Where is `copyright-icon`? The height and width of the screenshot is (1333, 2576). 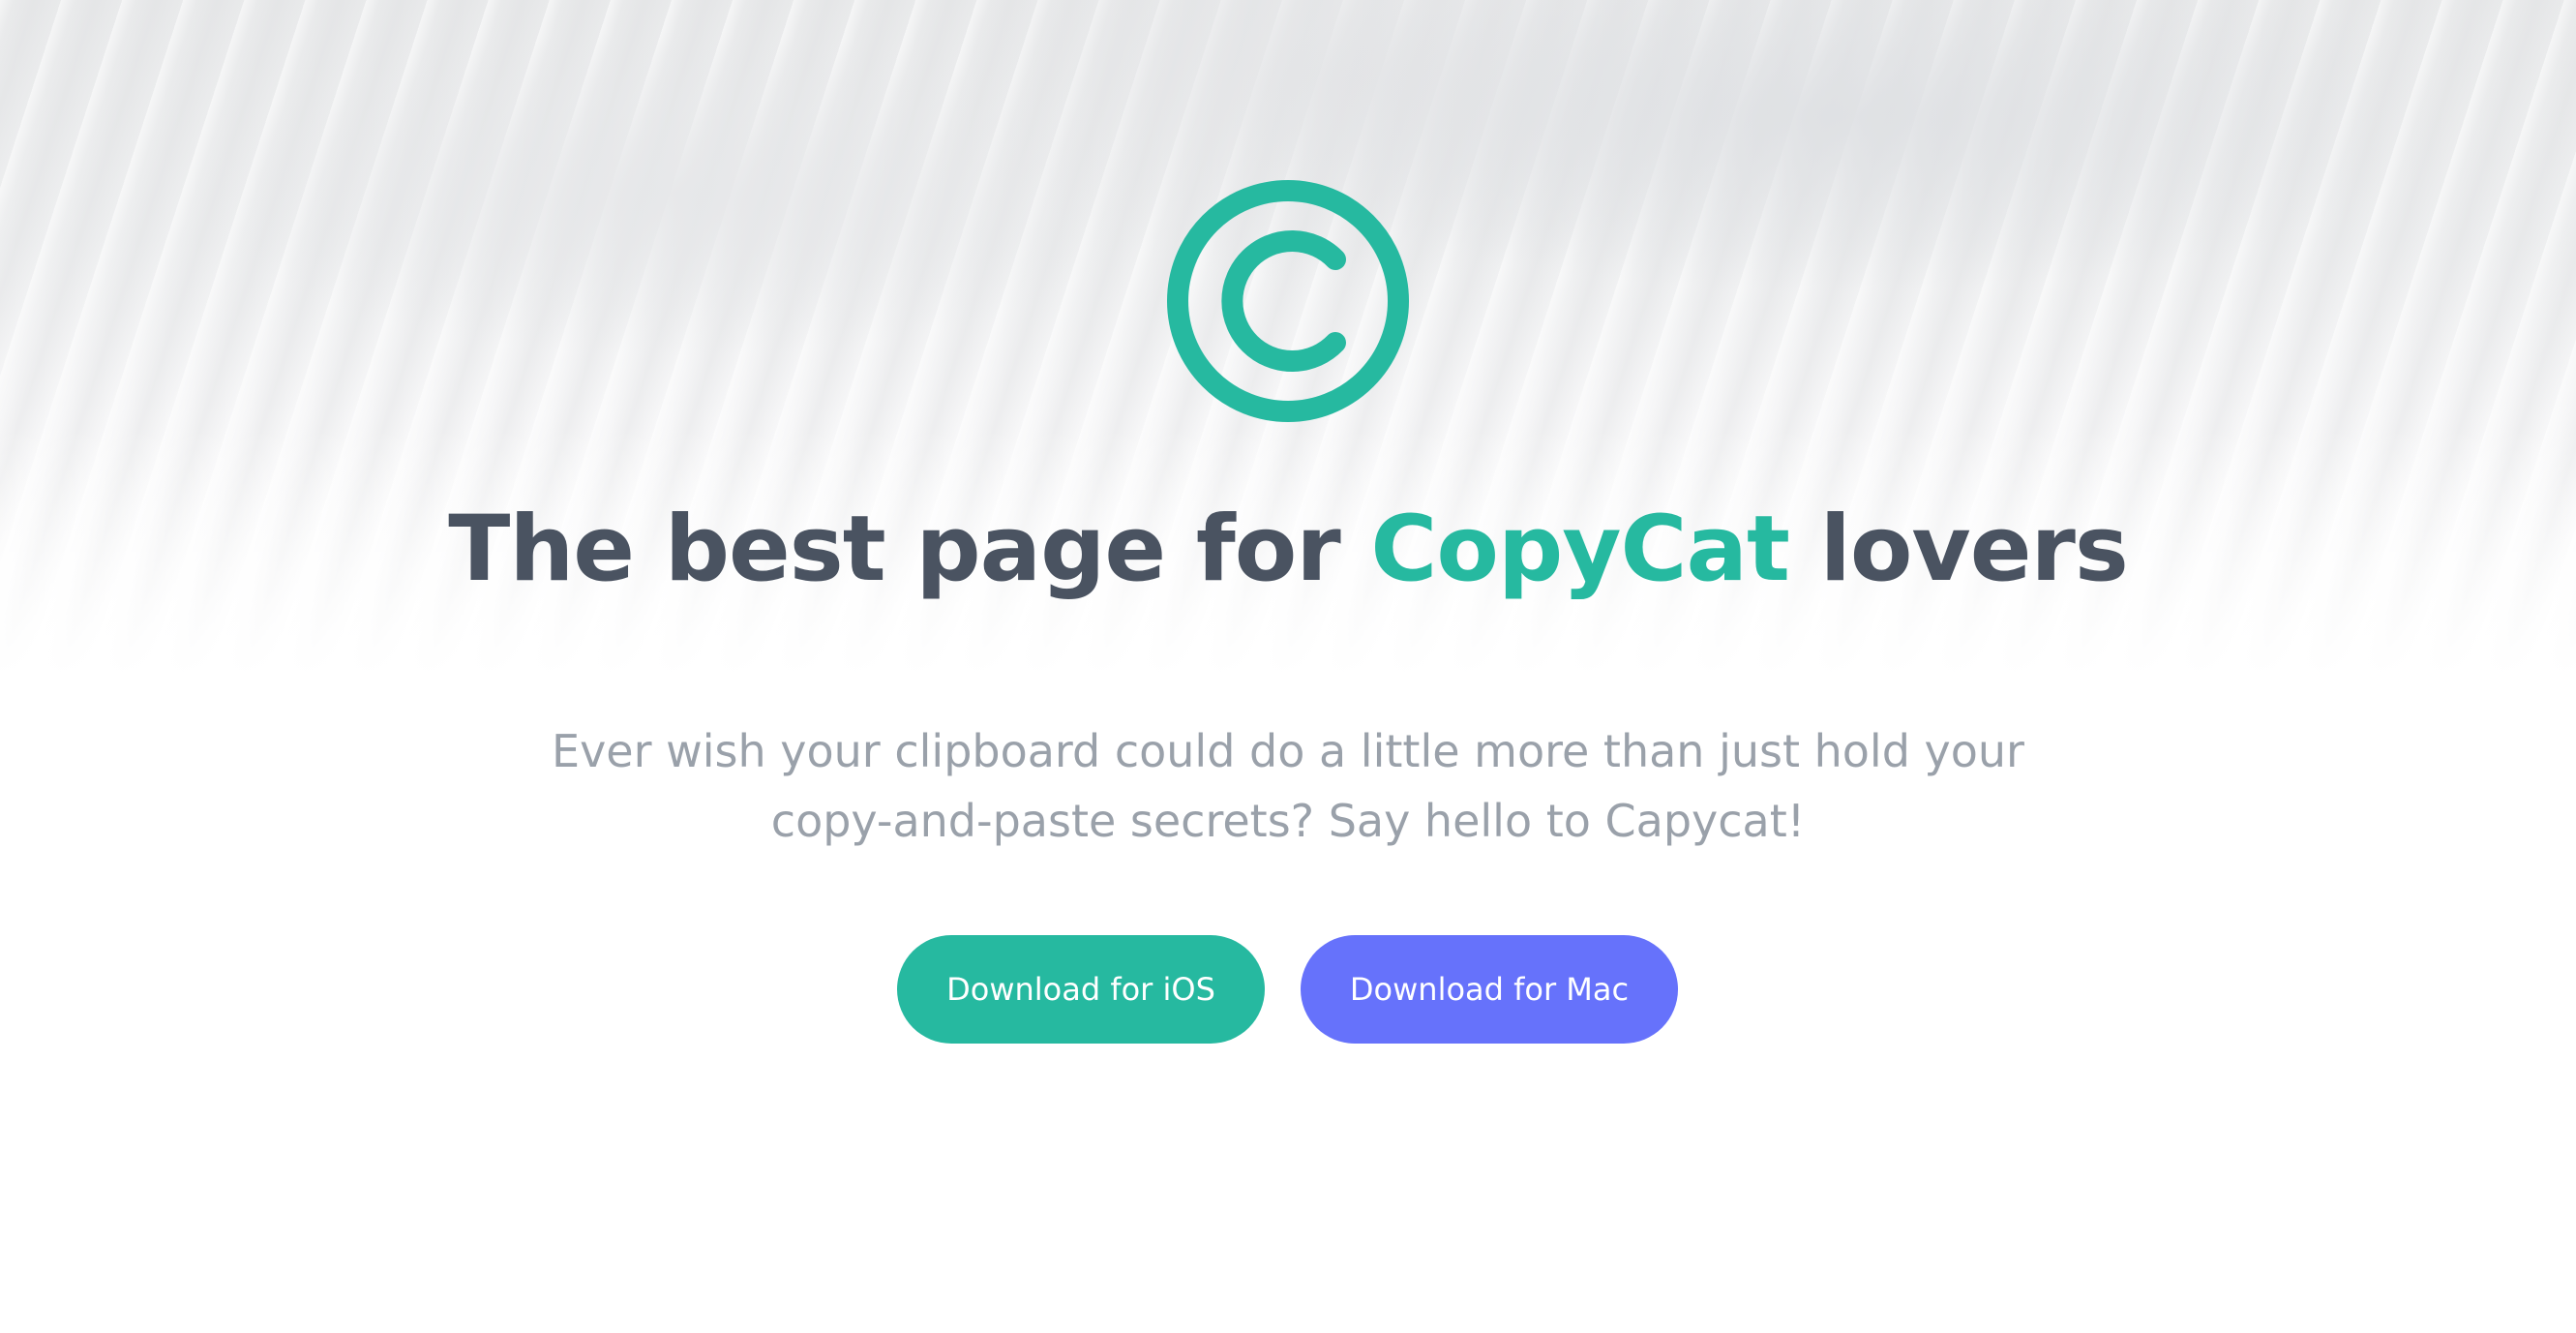
copyright-icon is located at coordinates (1288, 301).